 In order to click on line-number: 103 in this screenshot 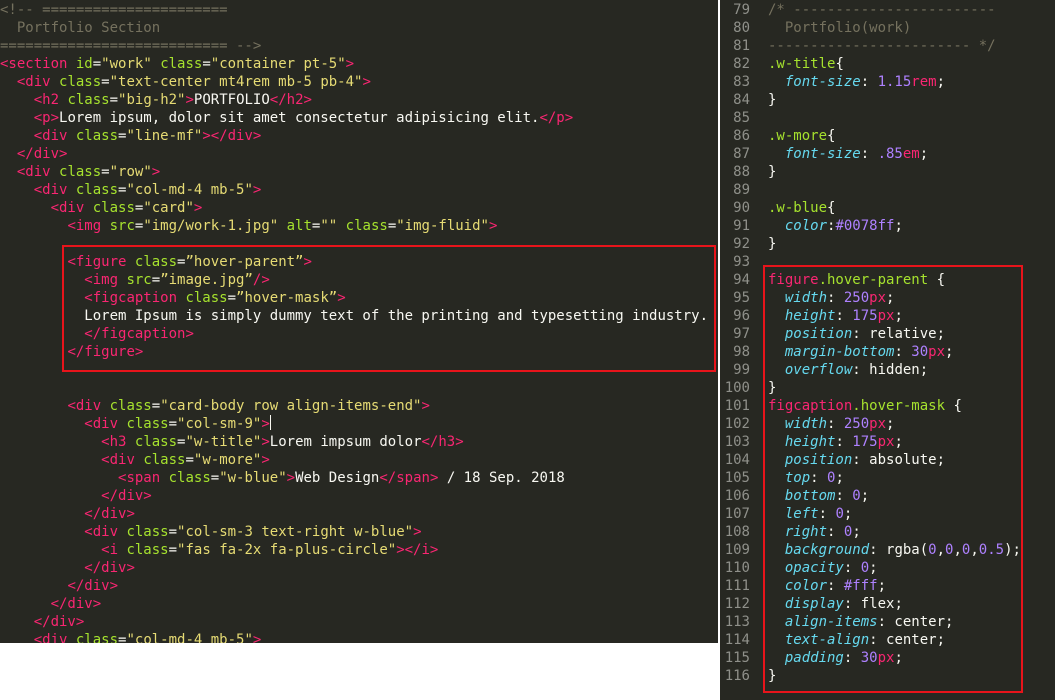, I will do `click(737, 442)`.